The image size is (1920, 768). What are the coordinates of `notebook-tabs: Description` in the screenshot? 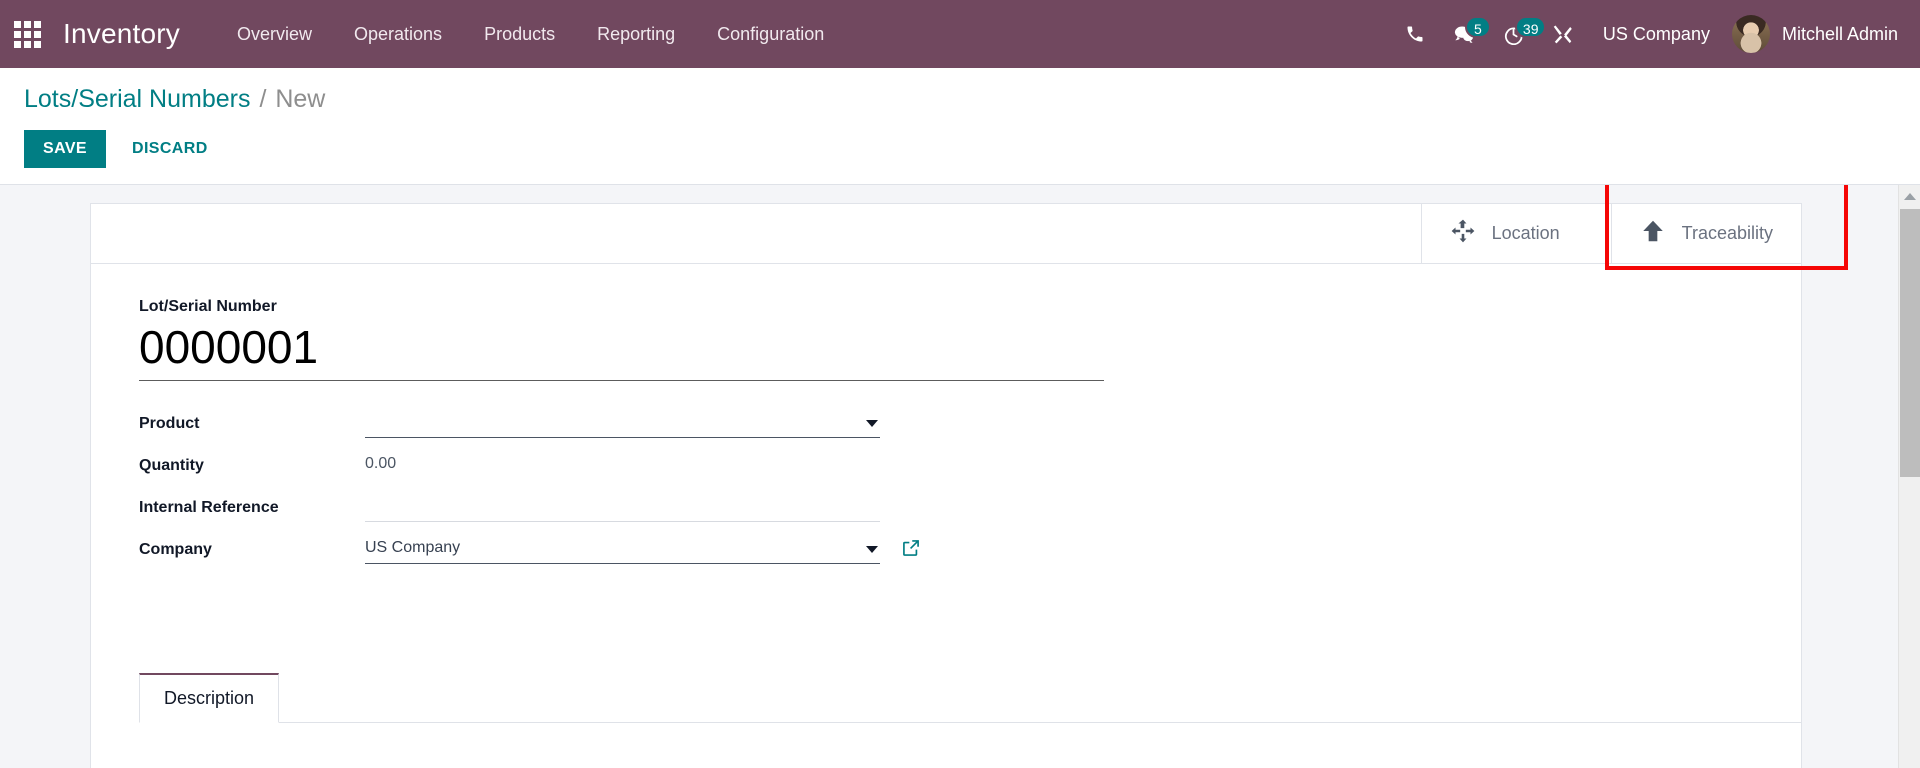 It's located at (970, 698).